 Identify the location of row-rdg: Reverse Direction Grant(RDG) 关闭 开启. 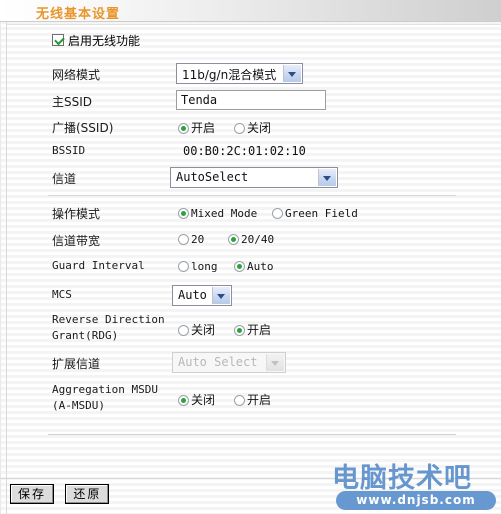
(250, 330).